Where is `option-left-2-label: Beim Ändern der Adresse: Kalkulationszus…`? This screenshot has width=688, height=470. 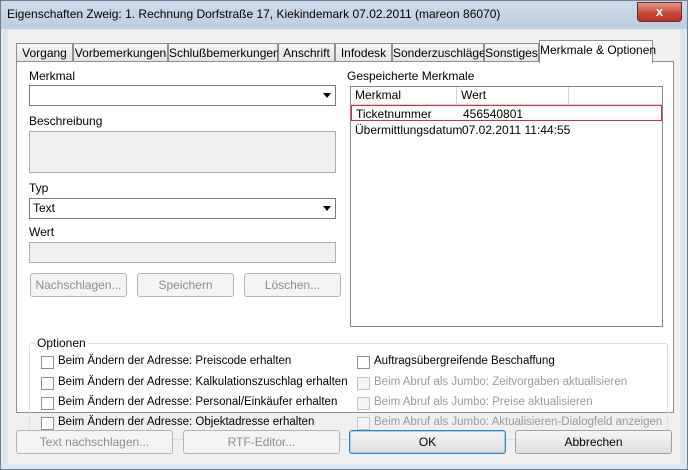
option-left-2-label: Beim Ändern der Adresse: Kalkulationszus… is located at coordinates (203, 382).